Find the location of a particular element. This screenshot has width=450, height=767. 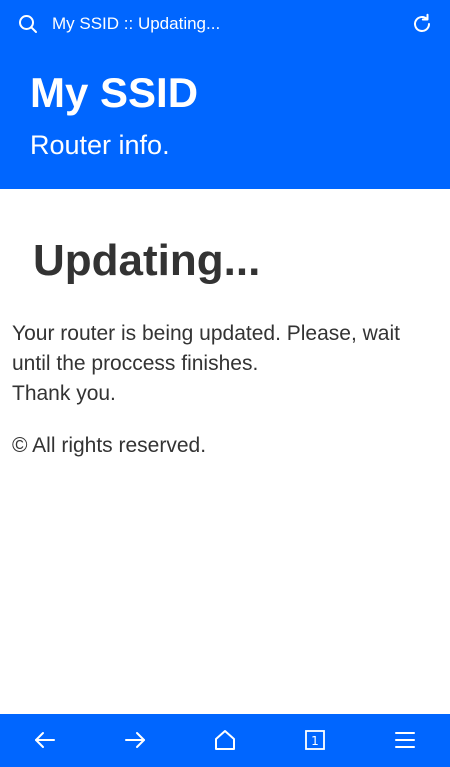

site-subtitle: Router info. is located at coordinates (100, 145).